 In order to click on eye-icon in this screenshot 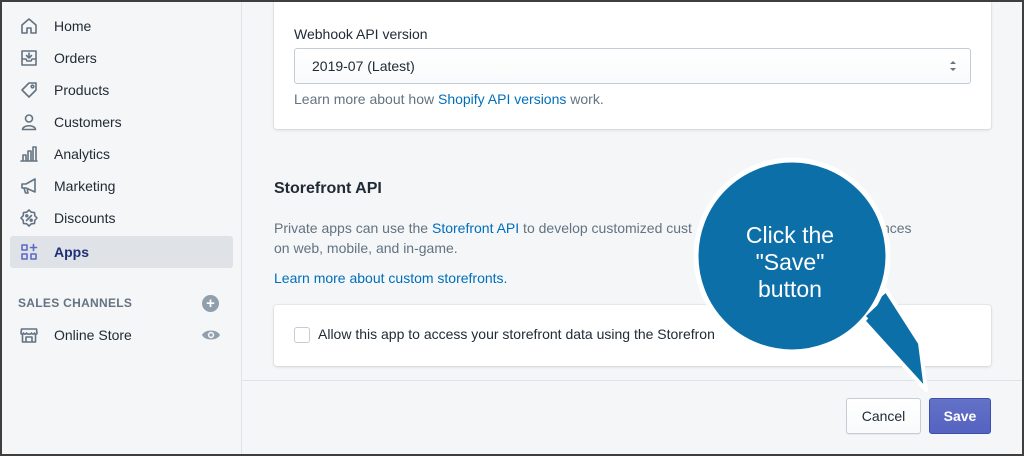, I will do `click(211, 335)`.